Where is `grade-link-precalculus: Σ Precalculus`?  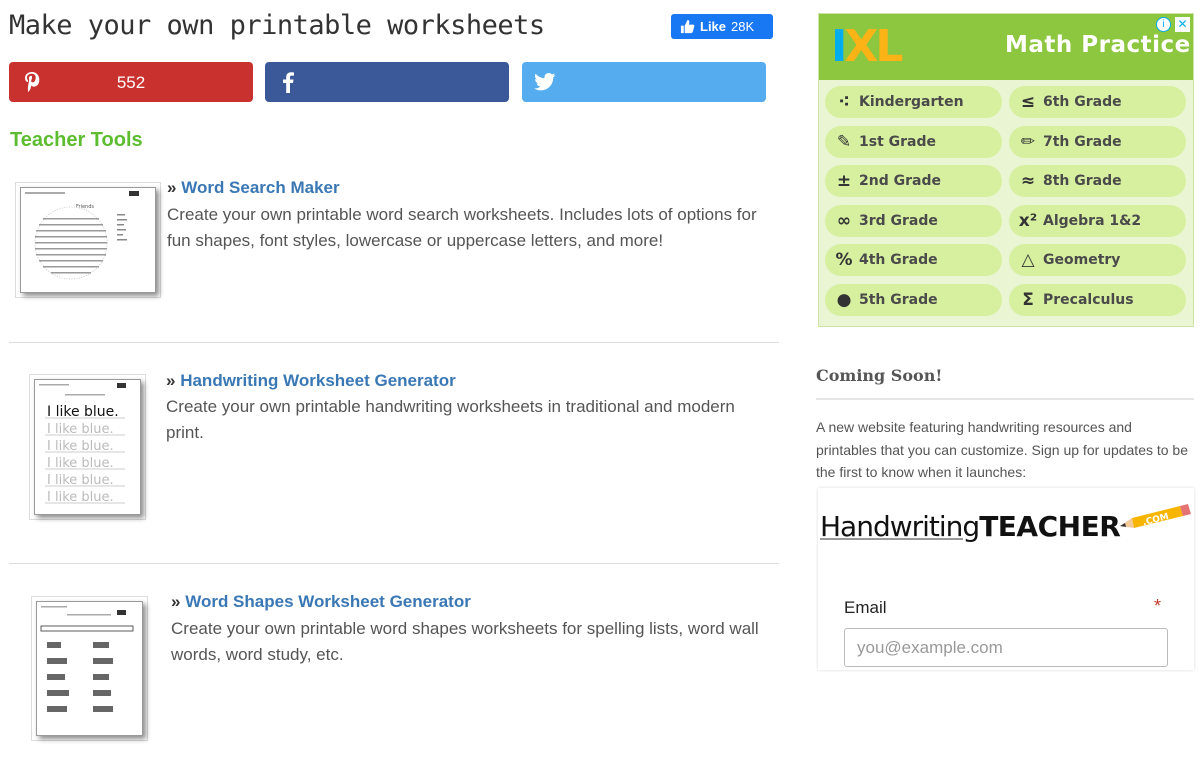 grade-link-precalculus: Σ Precalculus is located at coordinates (1097, 299).